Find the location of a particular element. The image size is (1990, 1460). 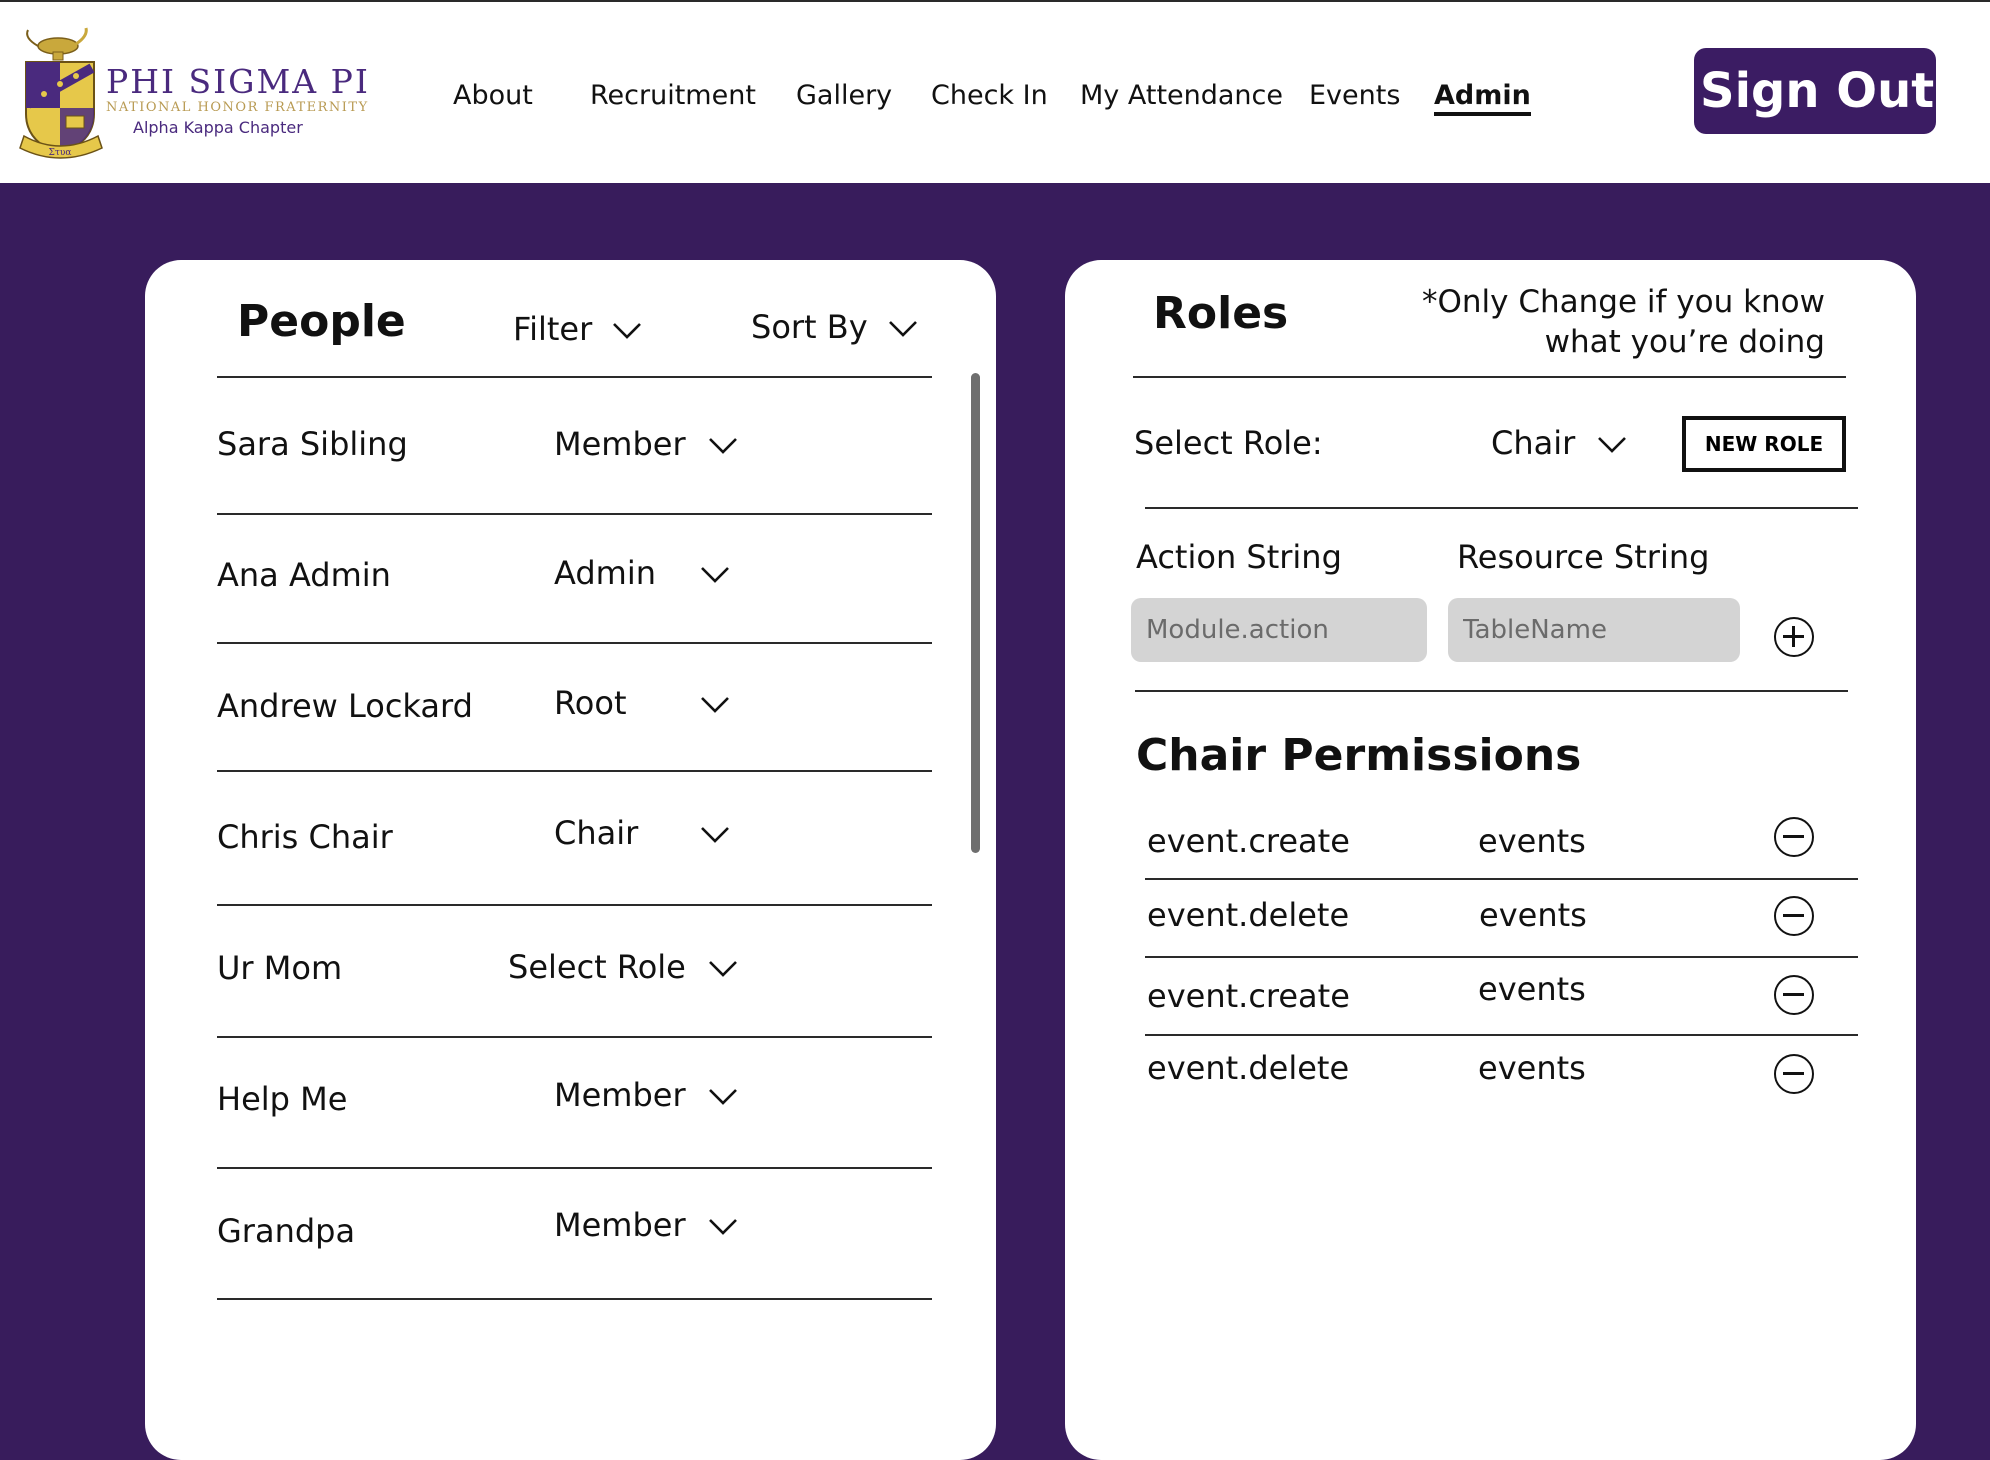

roles-warning-line: what you’re doing is located at coordinates (1684, 342).